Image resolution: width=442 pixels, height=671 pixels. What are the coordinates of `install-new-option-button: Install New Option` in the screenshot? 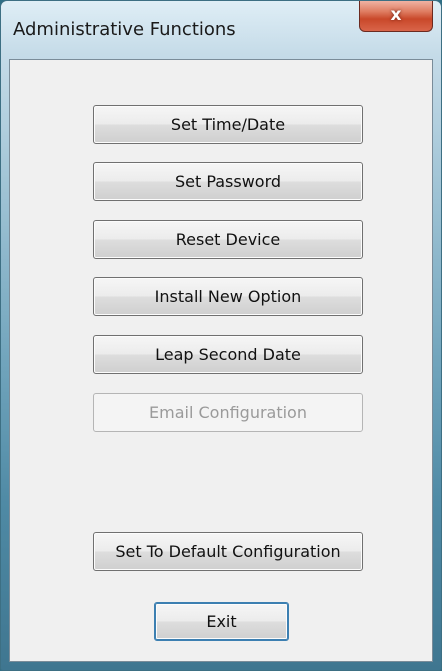 It's located at (228, 296).